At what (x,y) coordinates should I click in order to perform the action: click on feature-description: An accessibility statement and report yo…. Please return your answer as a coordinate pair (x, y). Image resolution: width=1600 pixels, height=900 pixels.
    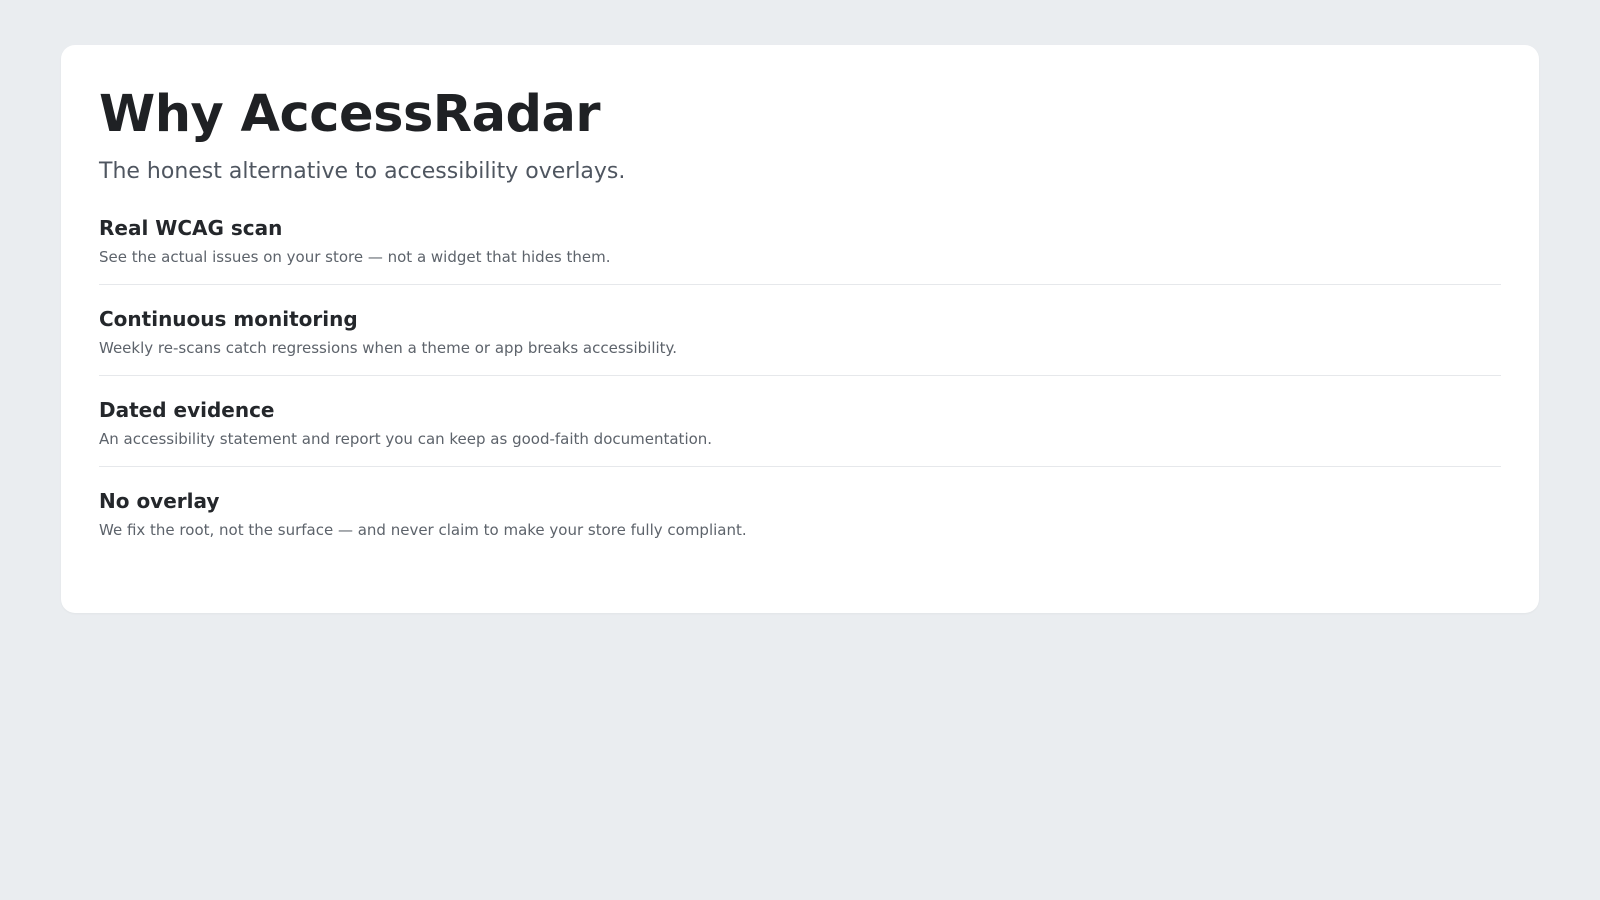
    Looking at the image, I should click on (406, 439).